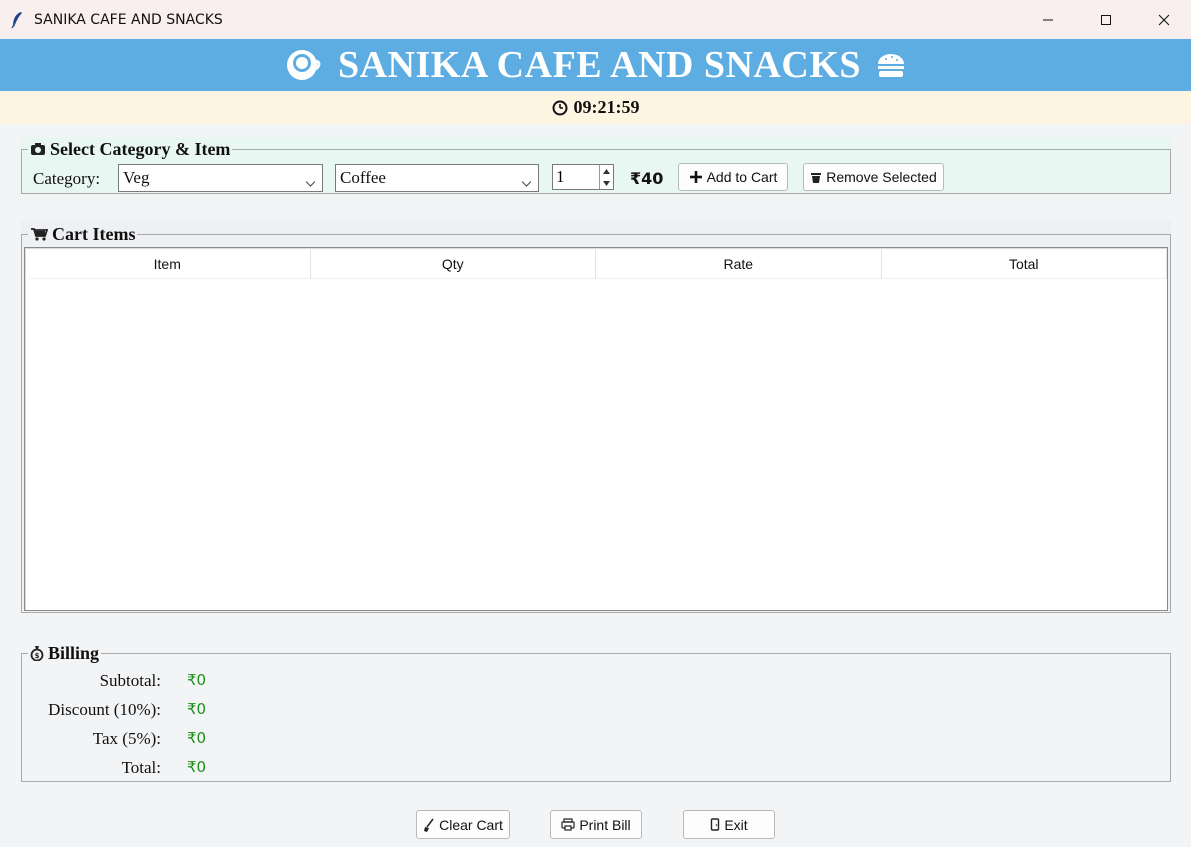 The width and height of the screenshot is (1191, 847). I want to click on feather-icon, so click(17, 20).